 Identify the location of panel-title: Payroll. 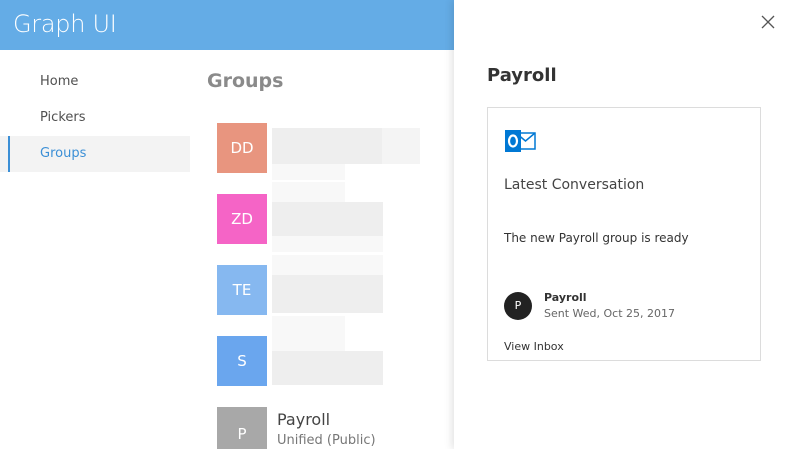
(522, 75).